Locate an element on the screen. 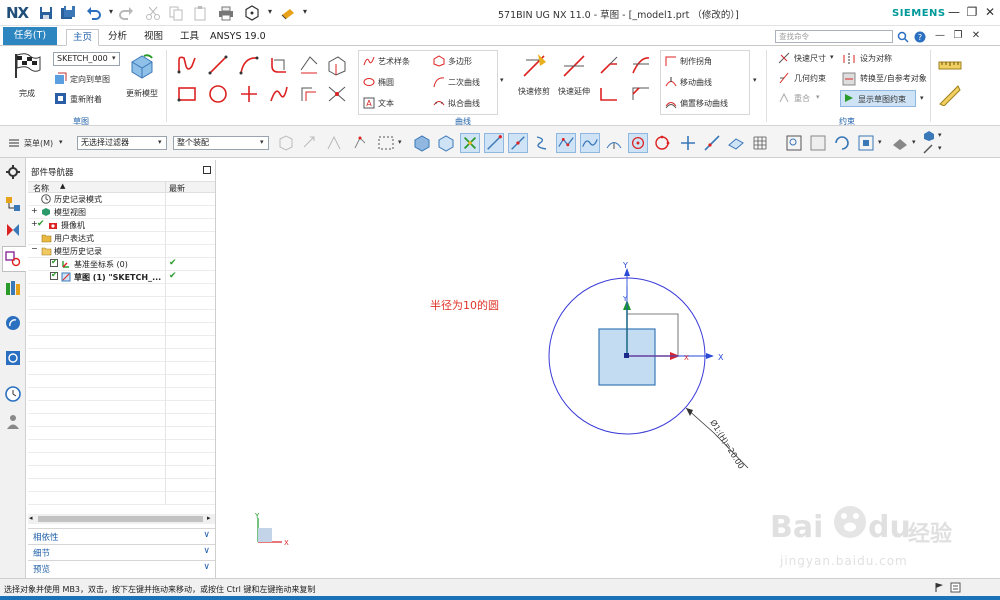 The image size is (1000, 600). show-constraints-chevron-icon: ▾ is located at coordinates (922, 98).